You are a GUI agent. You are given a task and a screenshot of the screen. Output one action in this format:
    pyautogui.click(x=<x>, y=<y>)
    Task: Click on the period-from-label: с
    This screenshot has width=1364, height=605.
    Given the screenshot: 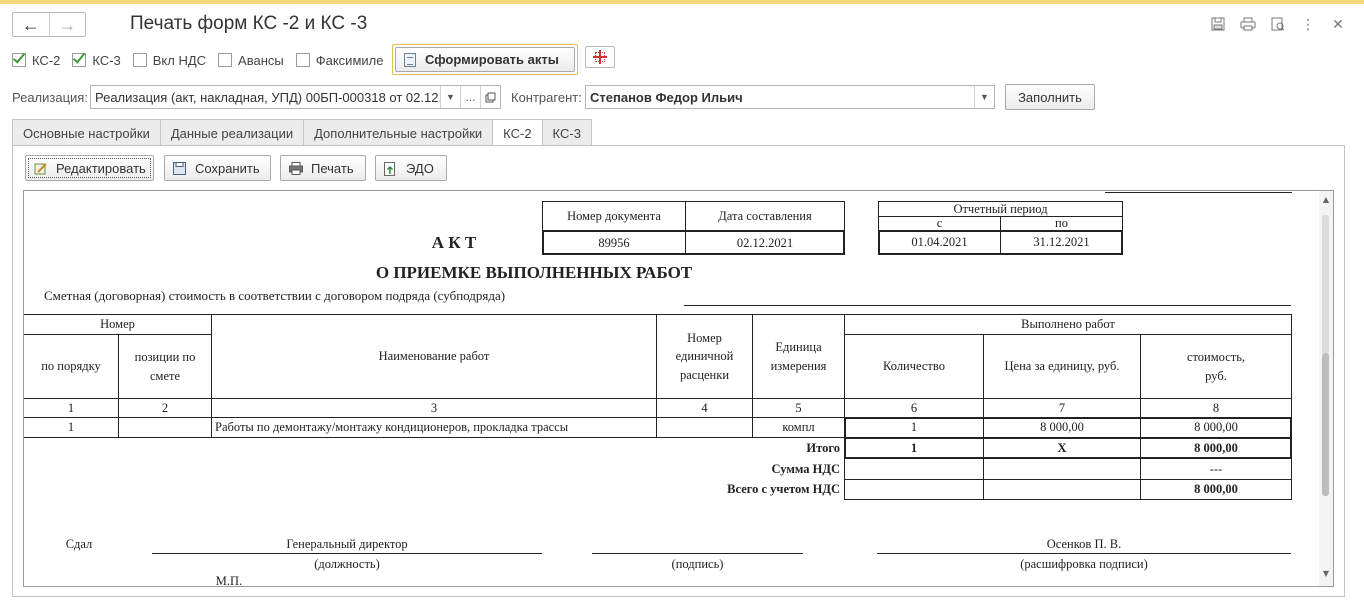 What is the action you would take?
    pyautogui.click(x=939, y=223)
    